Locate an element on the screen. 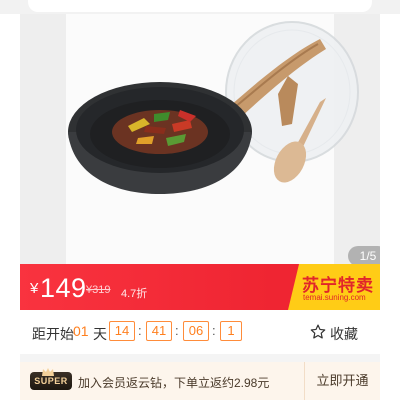 The width and height of the screenshot is (400, 400). super-member-description: 加入会员返云钻，下单立返约2.98元 is located at coordinates (174, 383).